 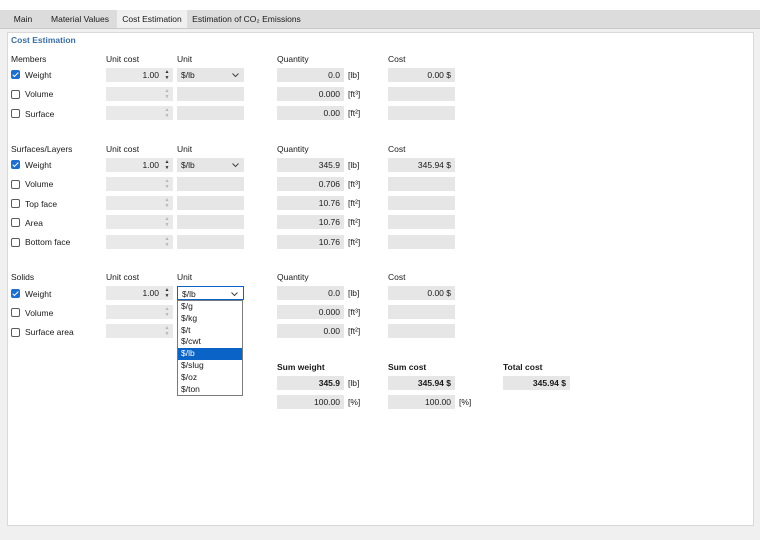 I want to click on top-strip, so click(x=380, y=5).